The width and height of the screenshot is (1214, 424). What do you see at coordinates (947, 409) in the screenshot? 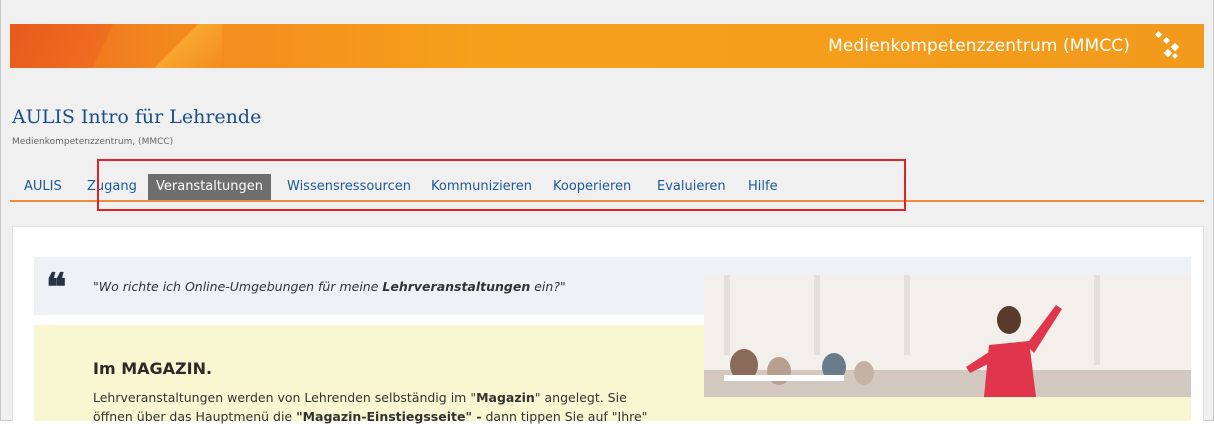
I see `photo-caption-area` at bounding box center [947, 409].